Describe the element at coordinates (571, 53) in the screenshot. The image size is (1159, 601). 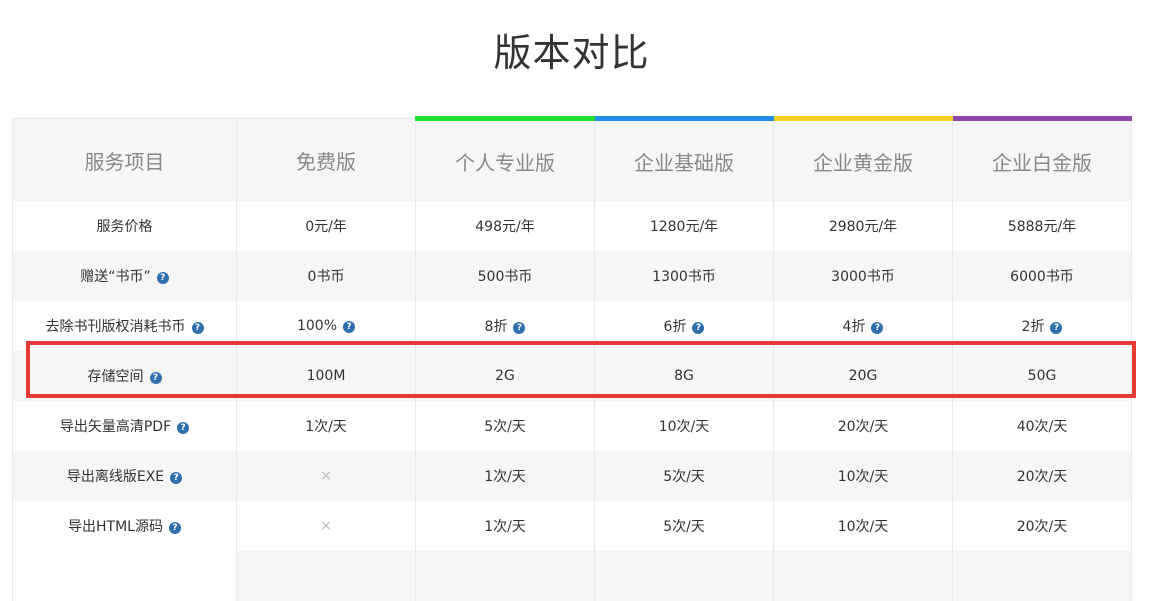
I see `page-title: 版本对比` at that location.